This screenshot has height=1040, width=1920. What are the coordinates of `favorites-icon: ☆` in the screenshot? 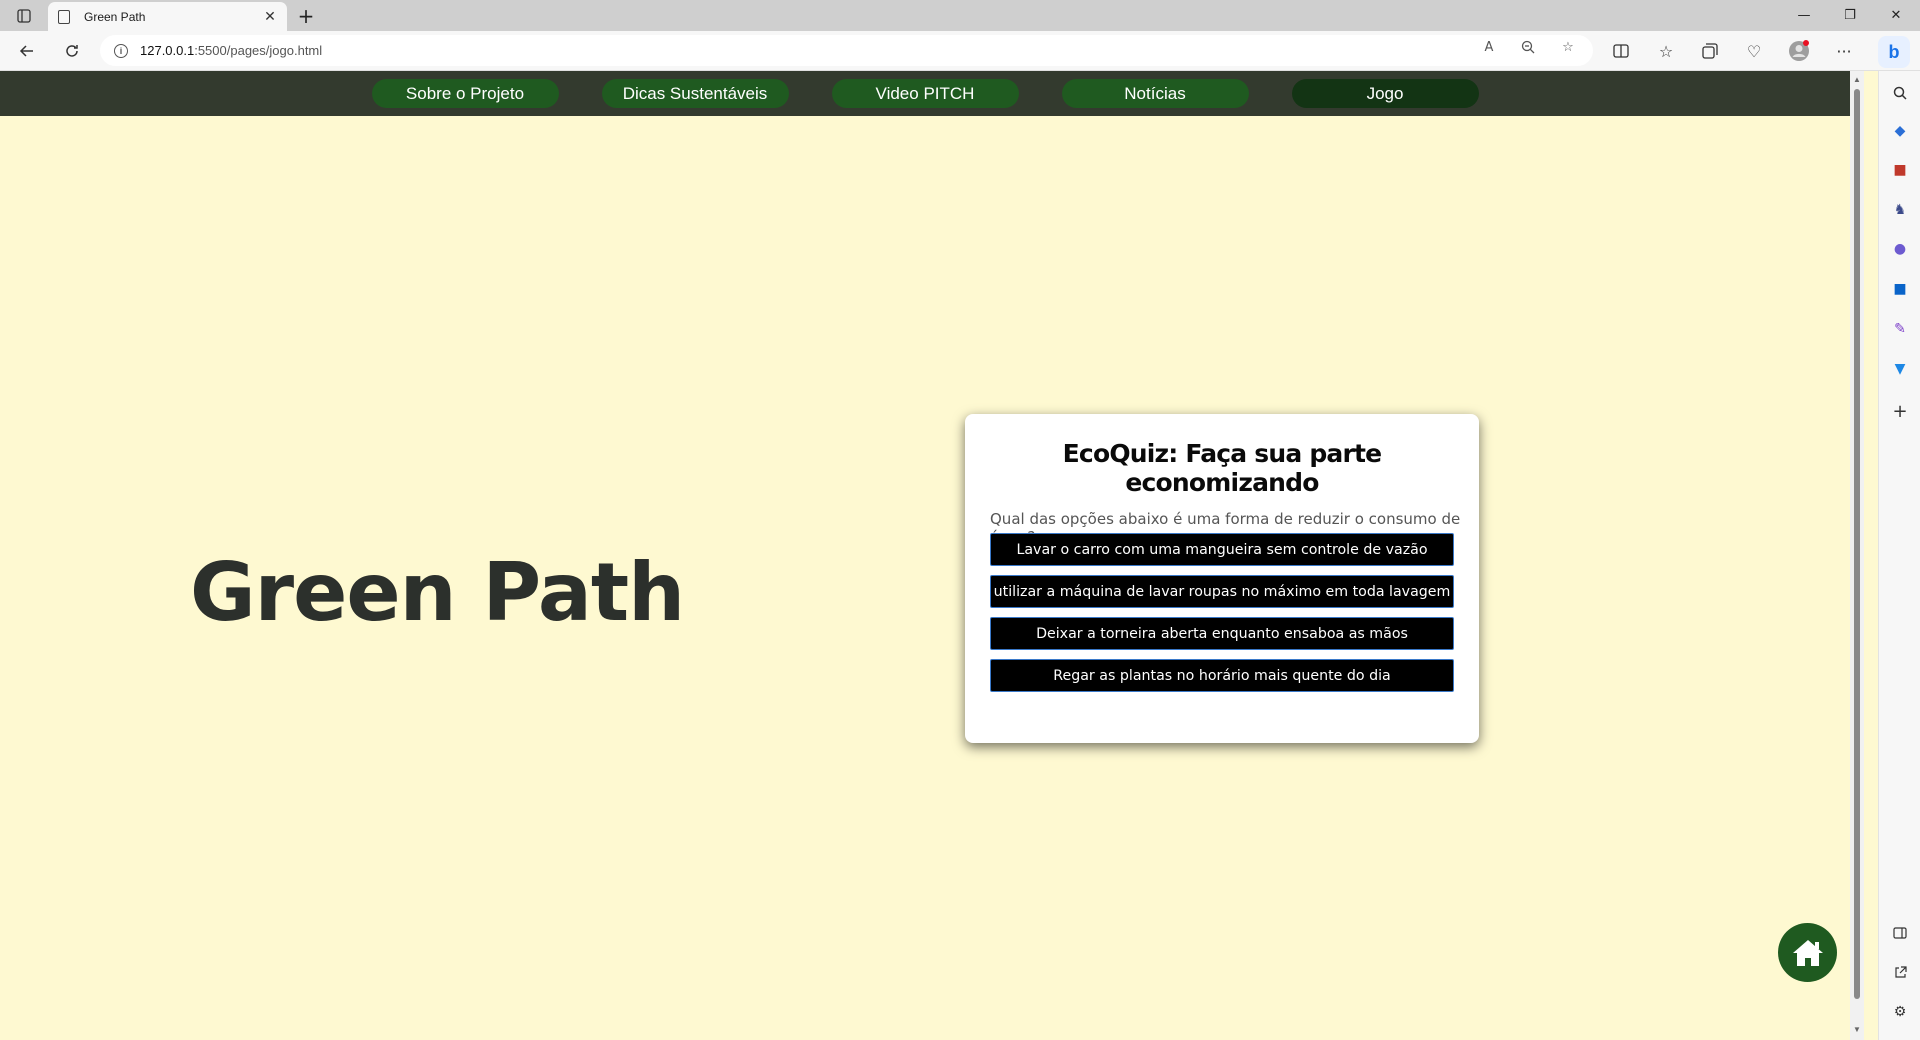 It's located at (1666, 51).